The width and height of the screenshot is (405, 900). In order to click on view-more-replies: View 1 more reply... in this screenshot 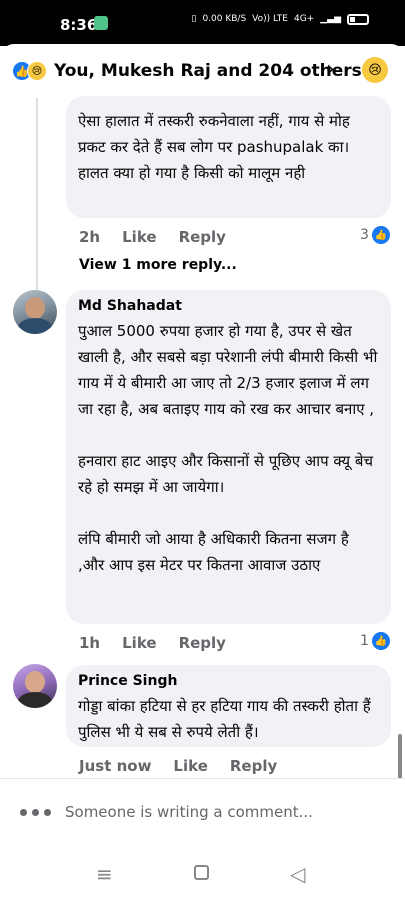, I will do `click(158, 265)`.